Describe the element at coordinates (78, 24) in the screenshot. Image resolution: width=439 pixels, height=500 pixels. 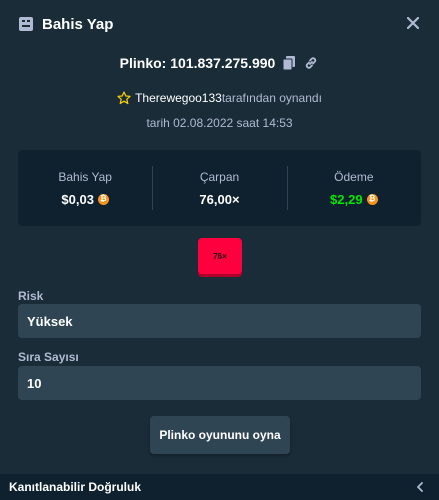
I see `modal-title: Bahis Yap` at that location.